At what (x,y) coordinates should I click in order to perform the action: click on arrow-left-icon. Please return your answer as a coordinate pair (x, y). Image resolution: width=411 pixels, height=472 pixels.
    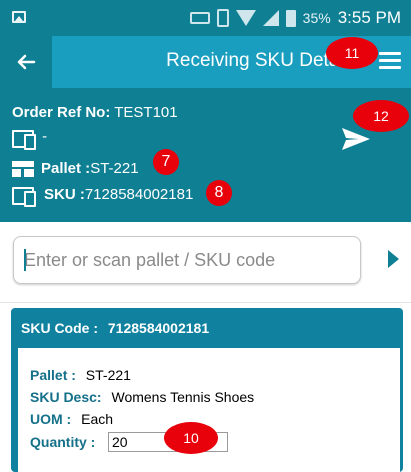
    Looking at the image, I should click on (26, 62).